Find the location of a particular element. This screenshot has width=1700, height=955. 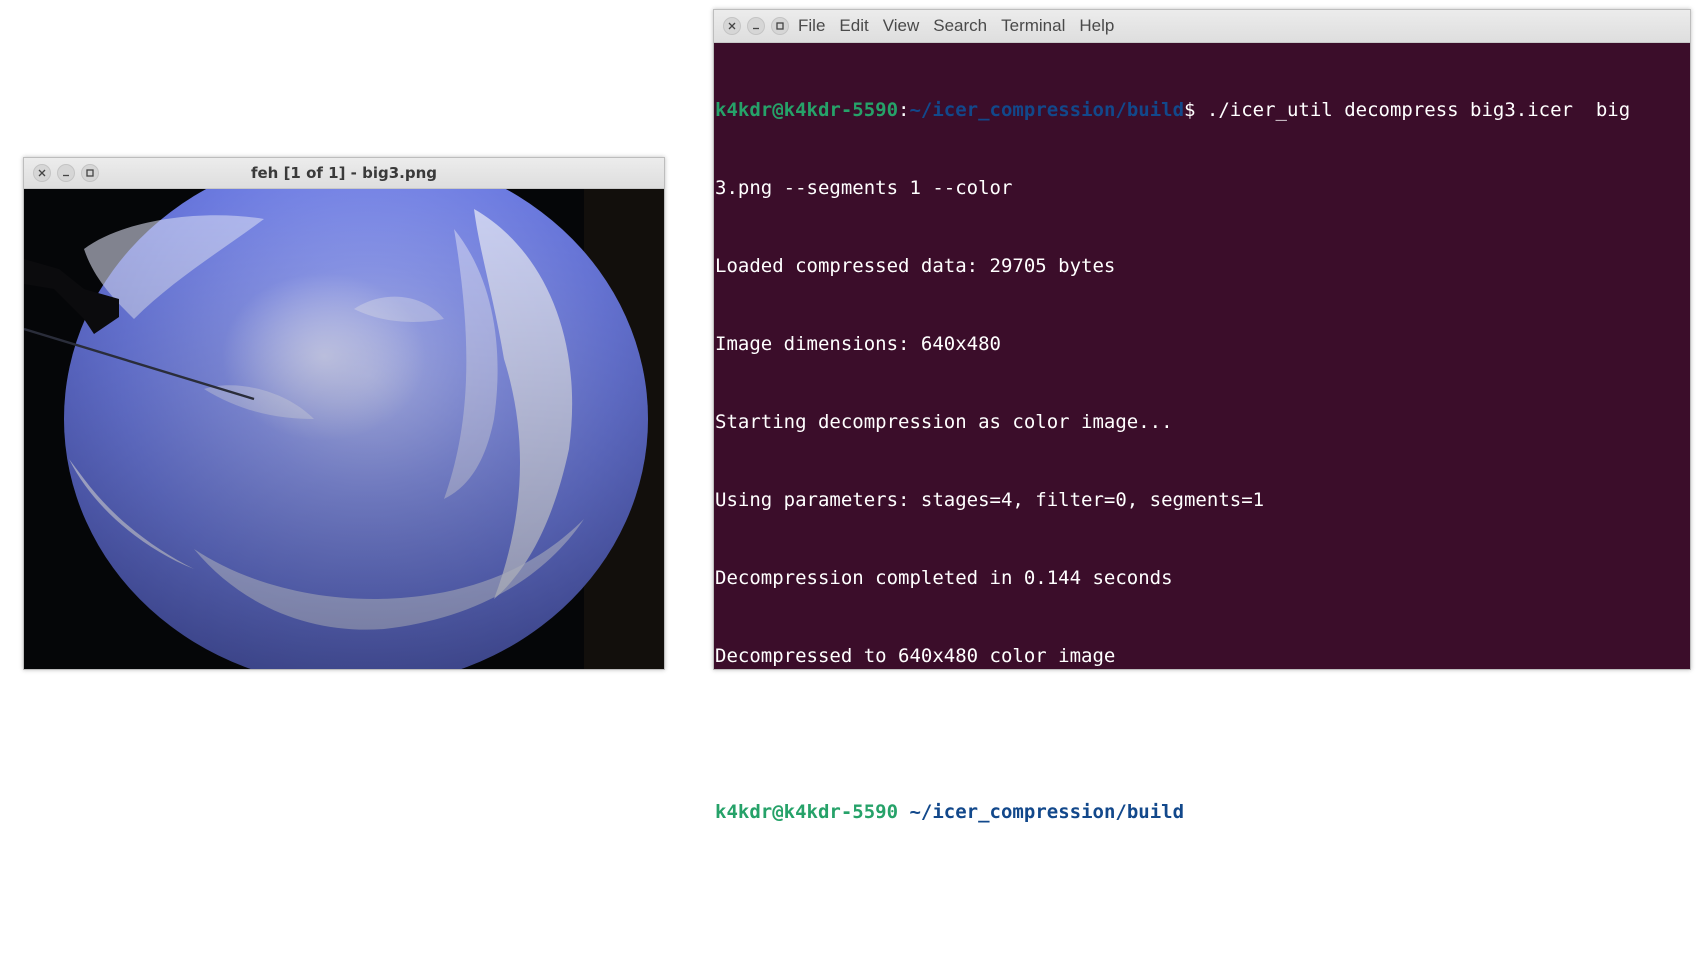

menu-search: Search is located at coordinates (960, 26).